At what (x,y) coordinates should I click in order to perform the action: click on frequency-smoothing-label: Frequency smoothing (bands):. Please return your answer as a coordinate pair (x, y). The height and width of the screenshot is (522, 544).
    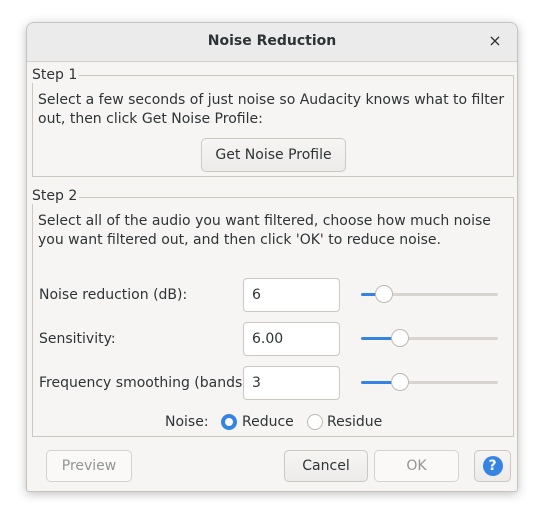
    Looking at the image, I should click on (146, 383).